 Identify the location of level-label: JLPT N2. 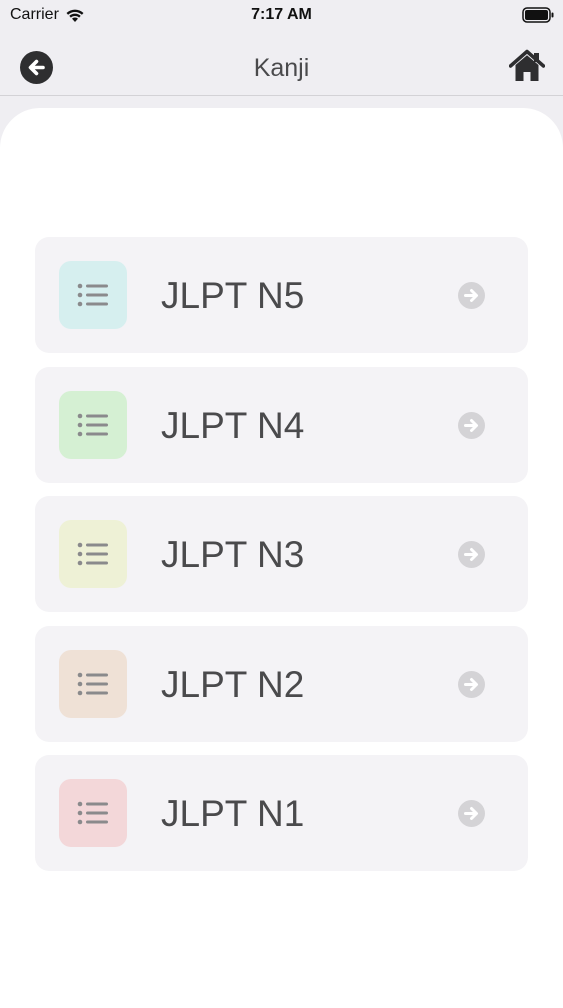
(233, 684).